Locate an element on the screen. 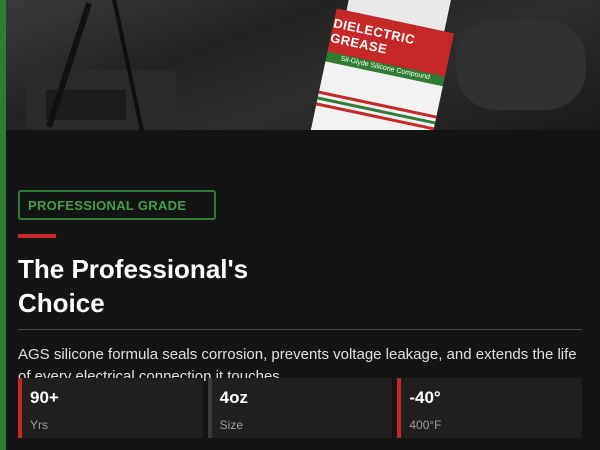 The height and width of the screenshot is (450, 600). stat-value: -40° is located at coordinates (425, 397).